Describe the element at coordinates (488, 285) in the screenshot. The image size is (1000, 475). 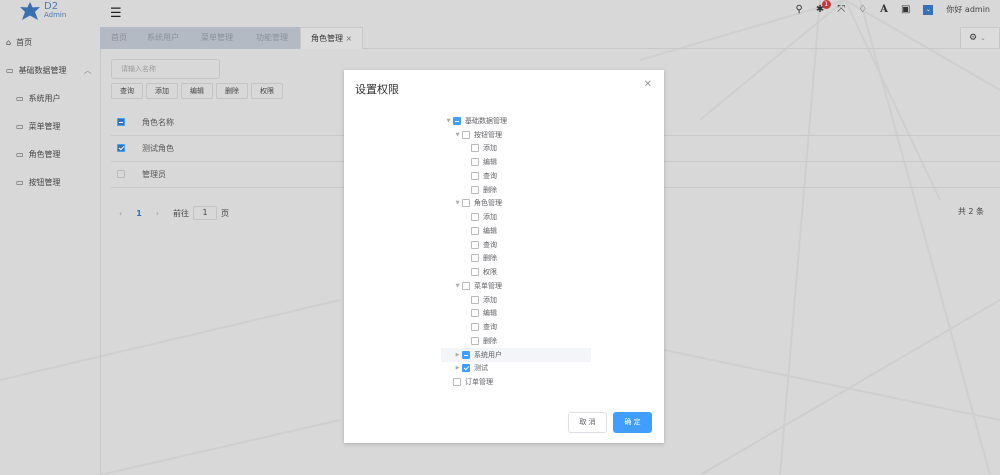
I see `tree-node-label: 菜单管理` at that location.